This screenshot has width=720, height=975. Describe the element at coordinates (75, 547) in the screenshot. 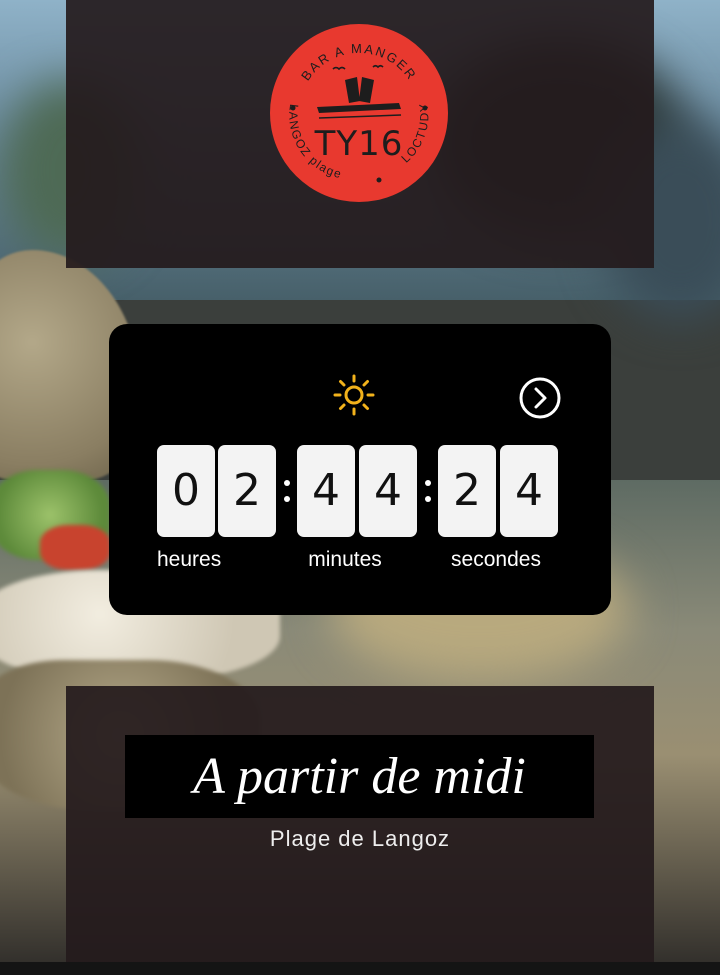

I see `burger-tomato` at that location.